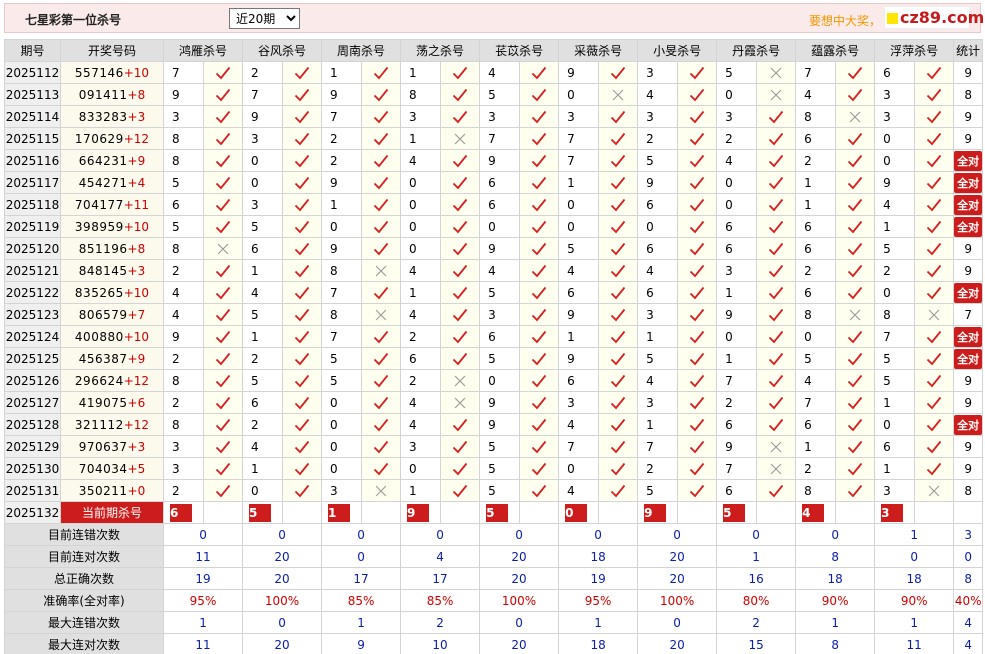 The image size is (985, 654). What do you see at coordinates (264, 18) in the screenshot?
I see `period-select: 近20期` at bounding box center [264, 18].